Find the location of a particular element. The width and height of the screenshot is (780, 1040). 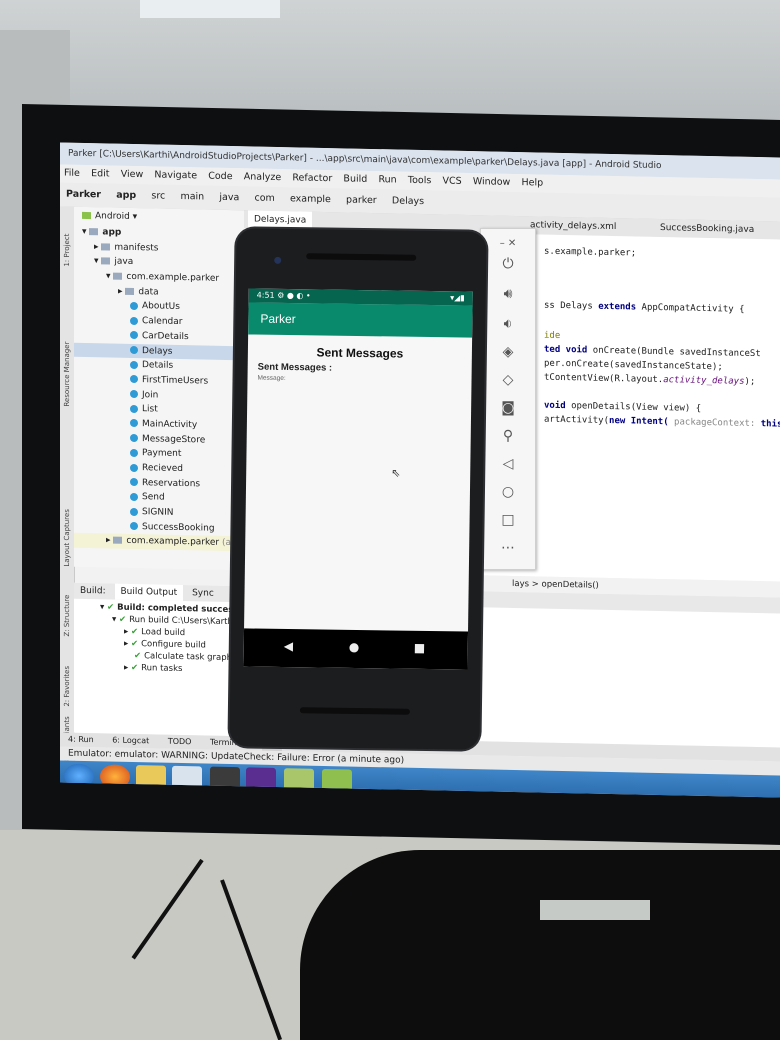

volume-up-icon: 🔊︎ is located at coordinates (508, 294).